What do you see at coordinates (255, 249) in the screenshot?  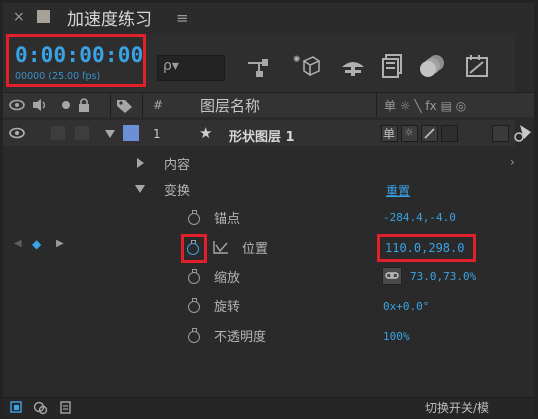 I see `position-label: 位置` at bounding box center [255, 249].